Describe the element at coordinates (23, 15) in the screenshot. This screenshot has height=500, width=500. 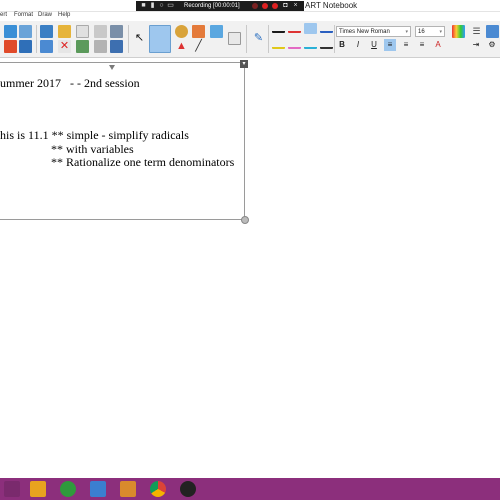
I see `menu-format: Format` at that location.